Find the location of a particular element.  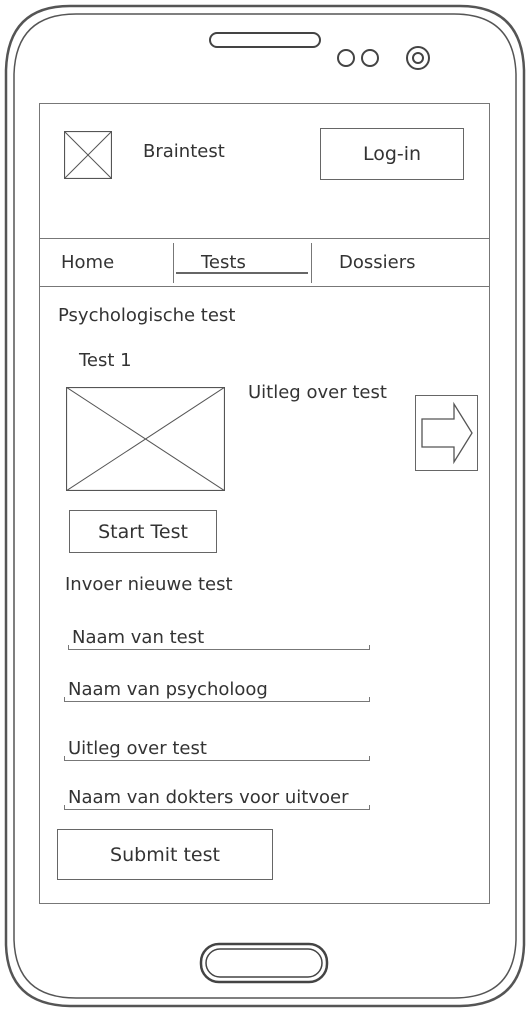

psychologist-name-field is located at coordinates (221, 690).